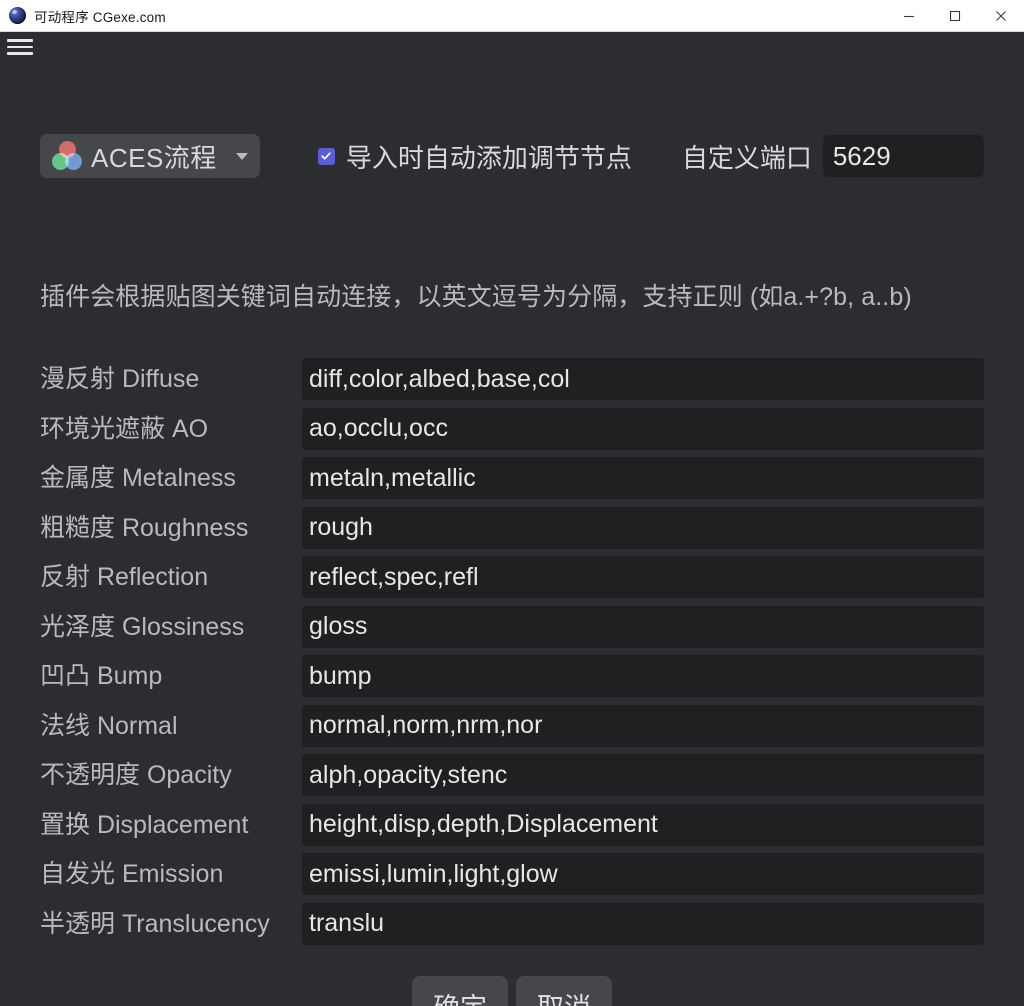 The width and height of the screenshot is (1024, 1006). I want to click on confirm-button: 确定, so click(460, 991).